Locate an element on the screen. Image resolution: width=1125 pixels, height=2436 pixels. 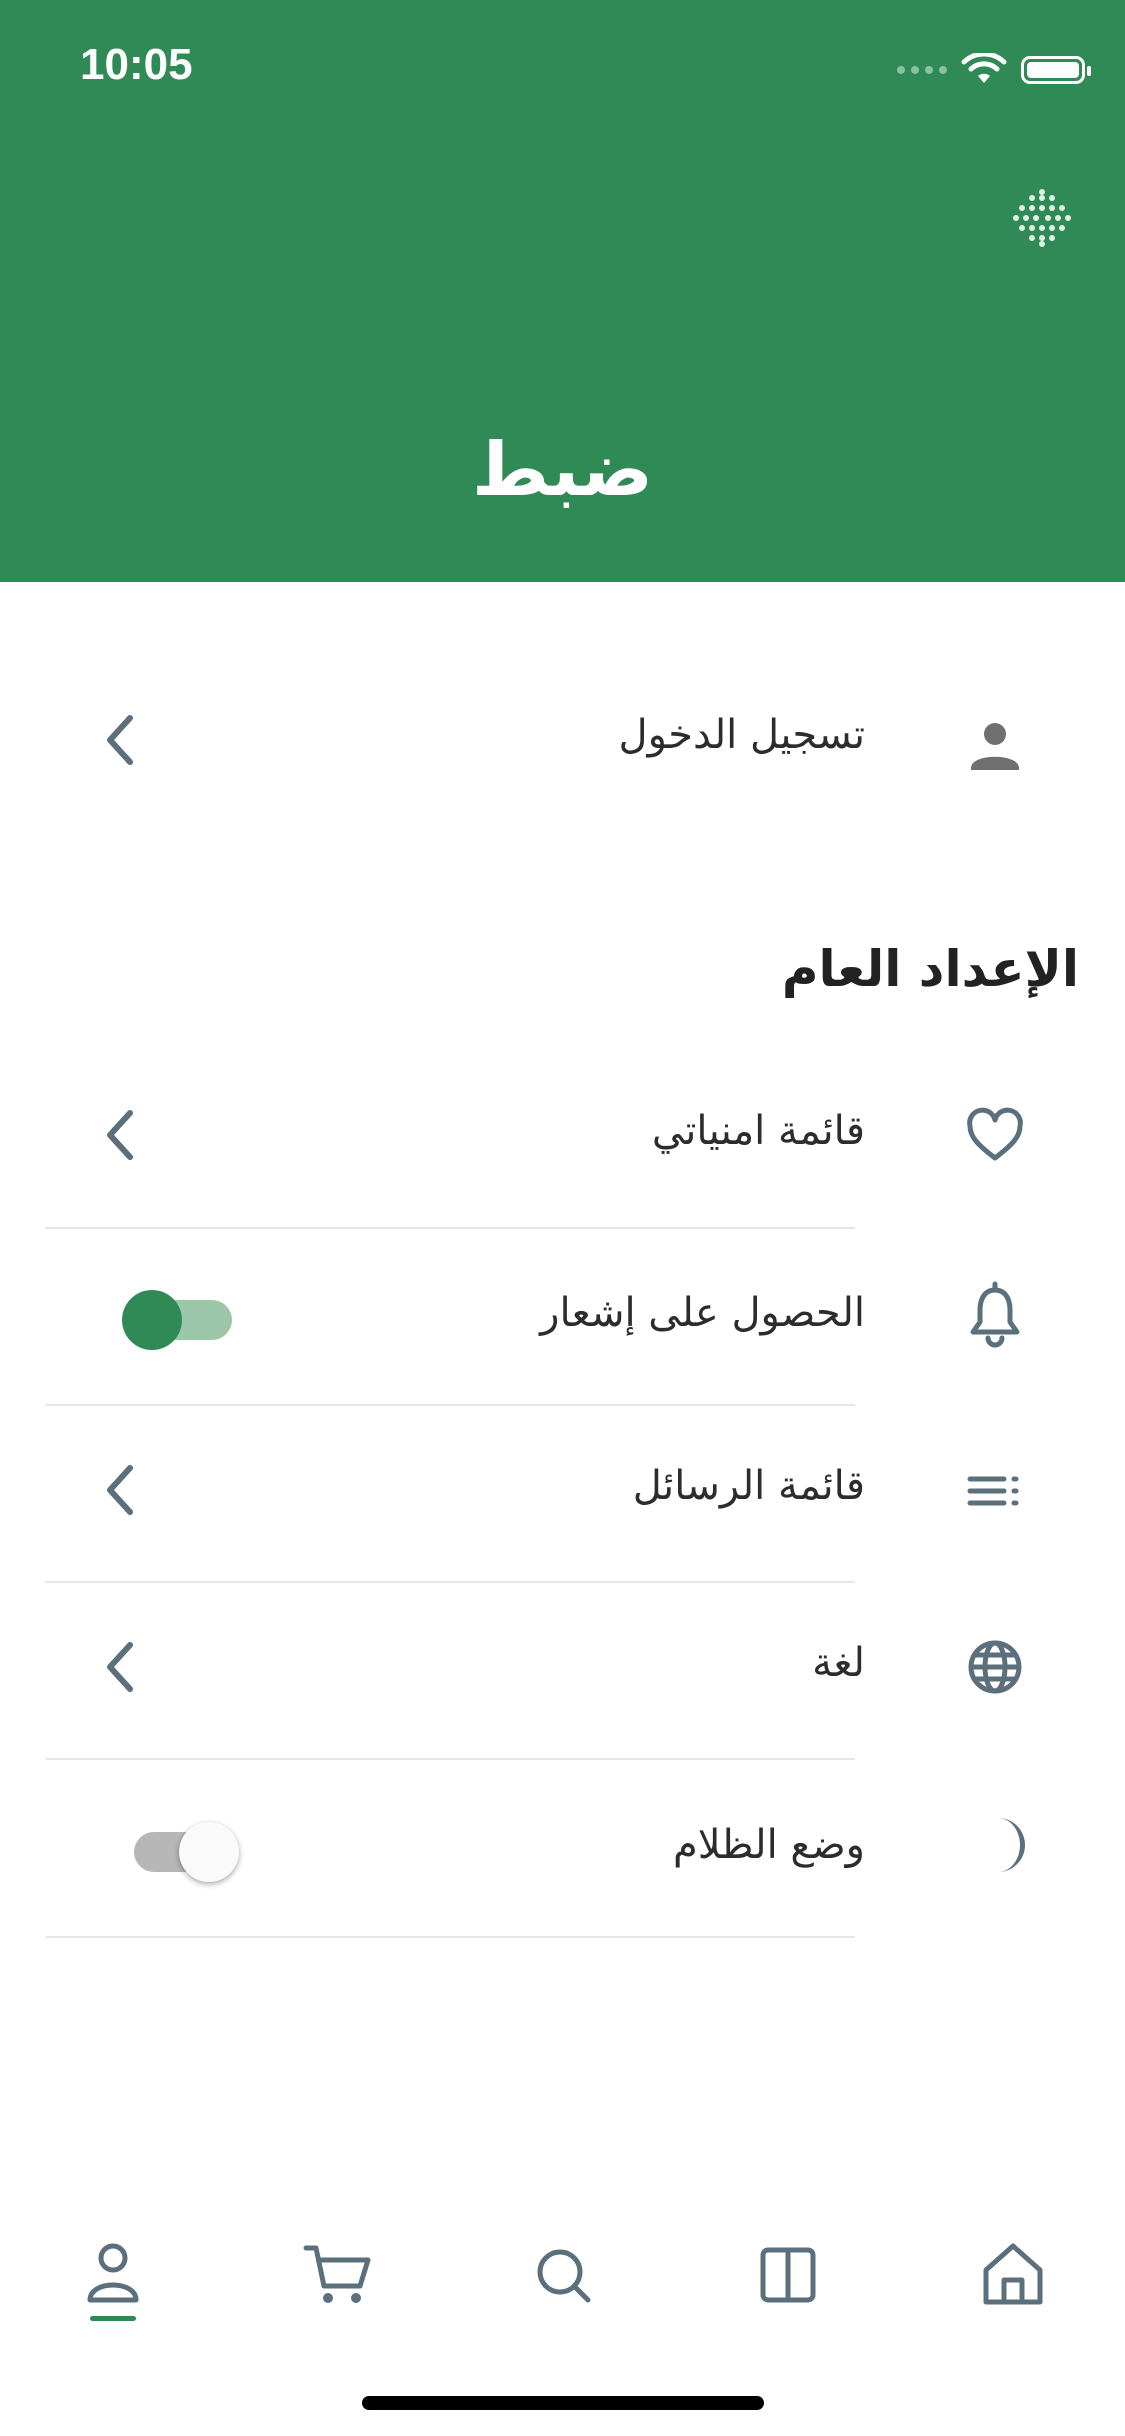
bottom-tab-bar is located at coordinates (562, 2270).